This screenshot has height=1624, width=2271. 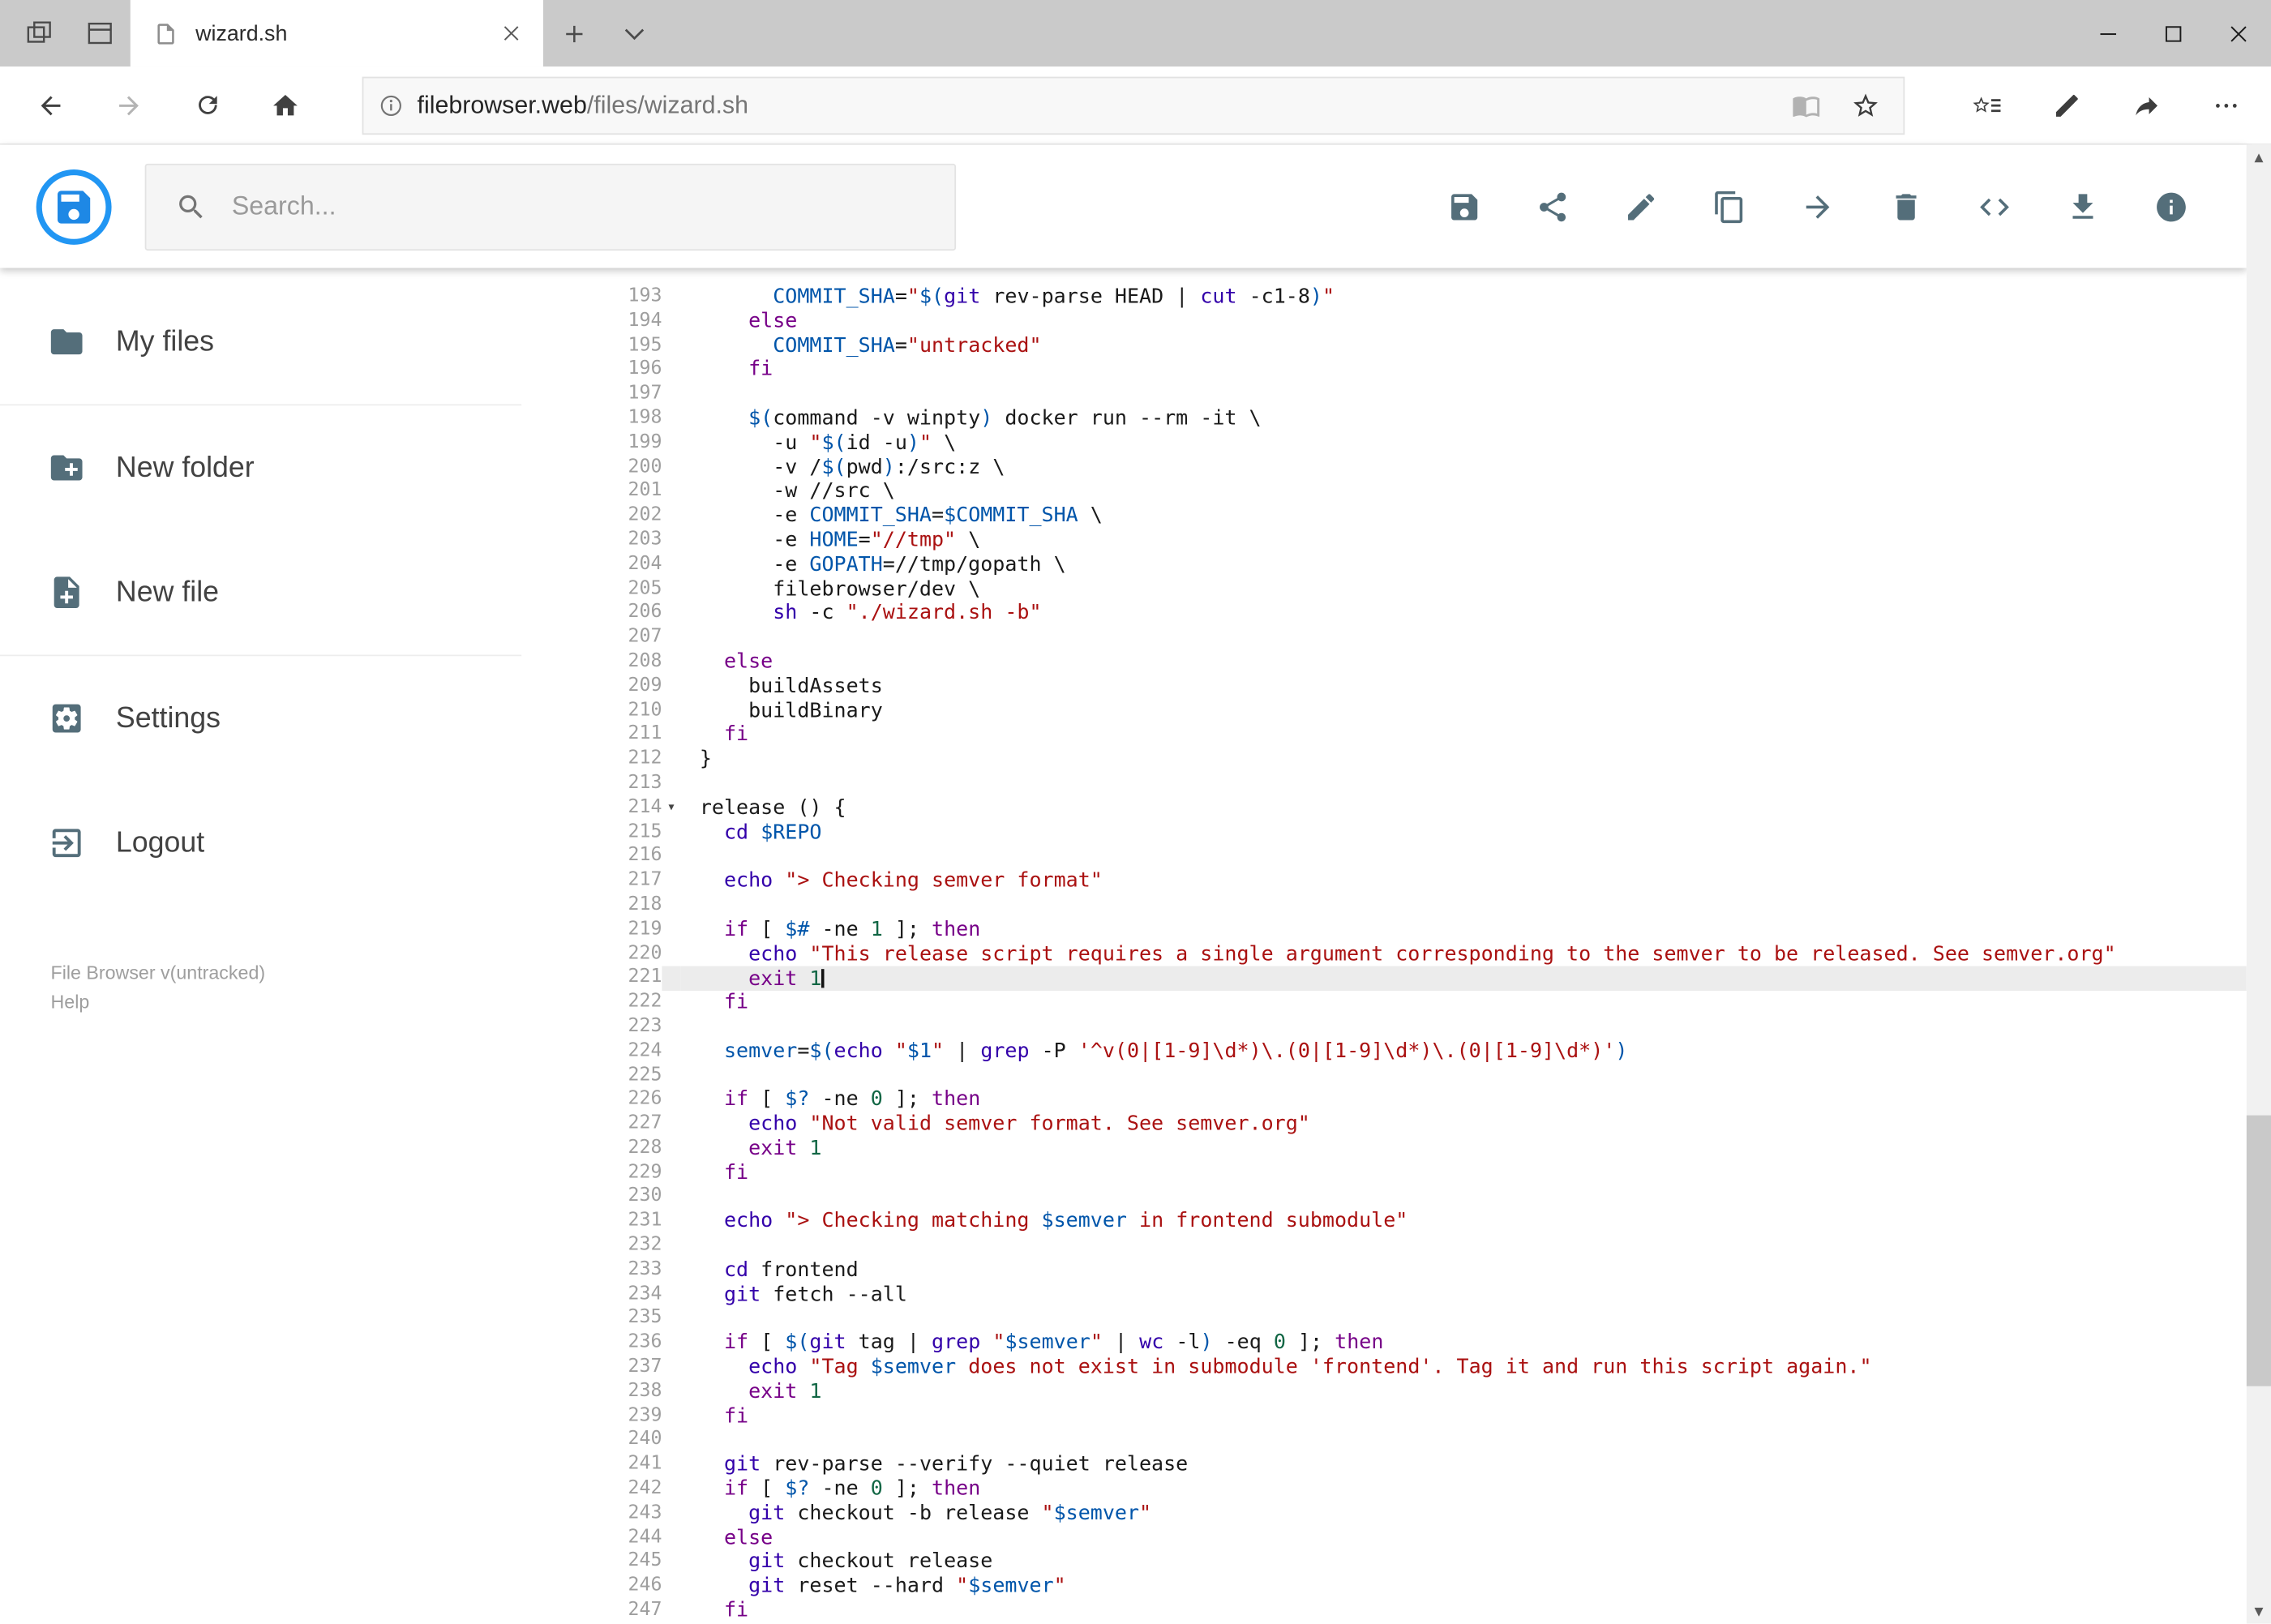 What do you see at coordinates (645, 1197) in the screenshot?
I see `line-number: 230` at bounding box center [645, 1197].